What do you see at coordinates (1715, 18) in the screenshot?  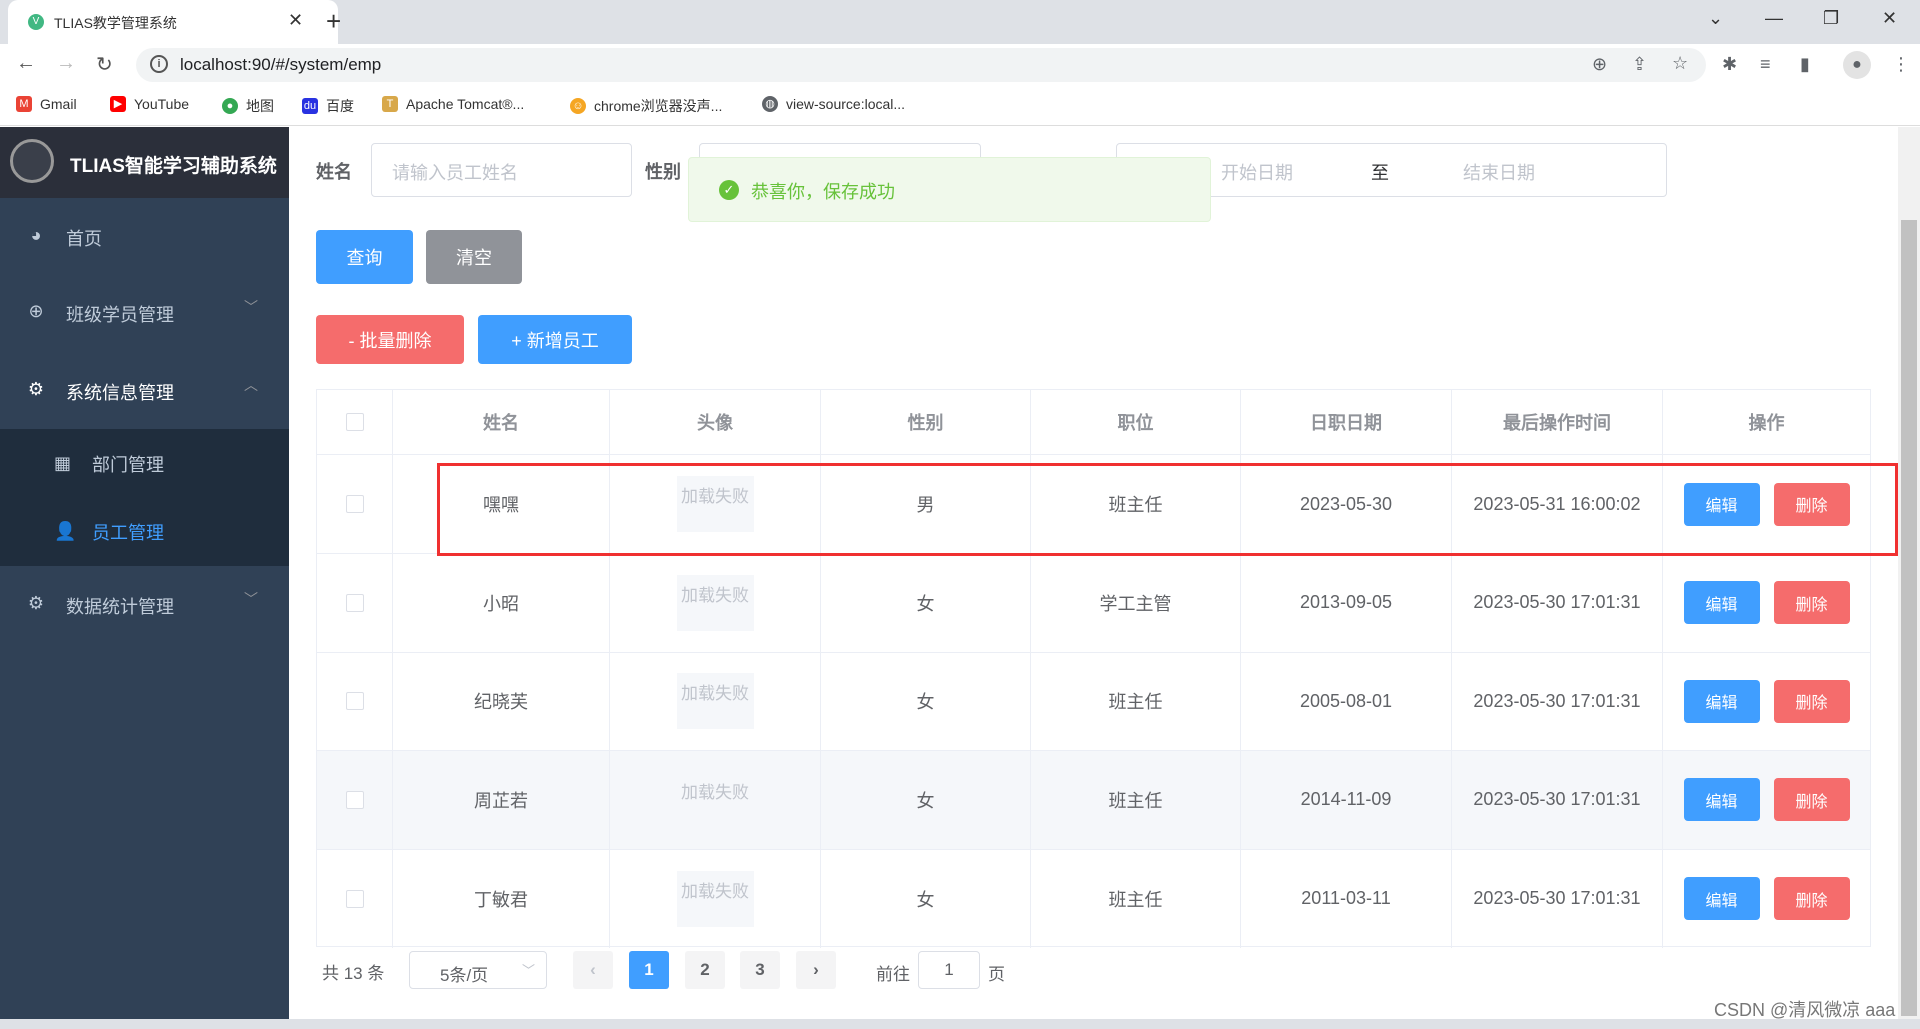 I see `tab-search-icon: ⌄` at bounding box center [1715, 18].